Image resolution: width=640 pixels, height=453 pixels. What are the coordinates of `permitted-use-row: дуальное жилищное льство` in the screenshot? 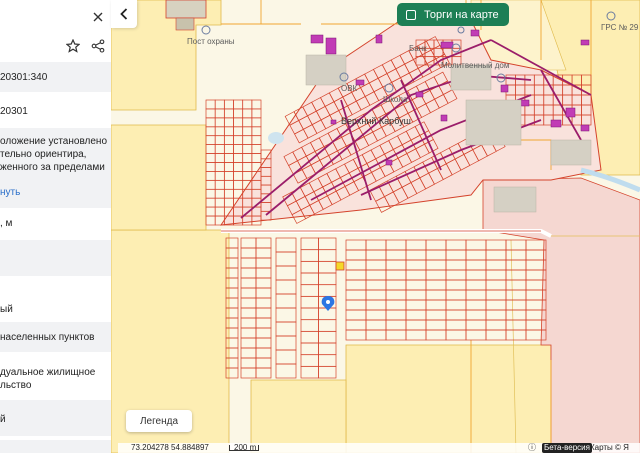 It's located at (55, 375).